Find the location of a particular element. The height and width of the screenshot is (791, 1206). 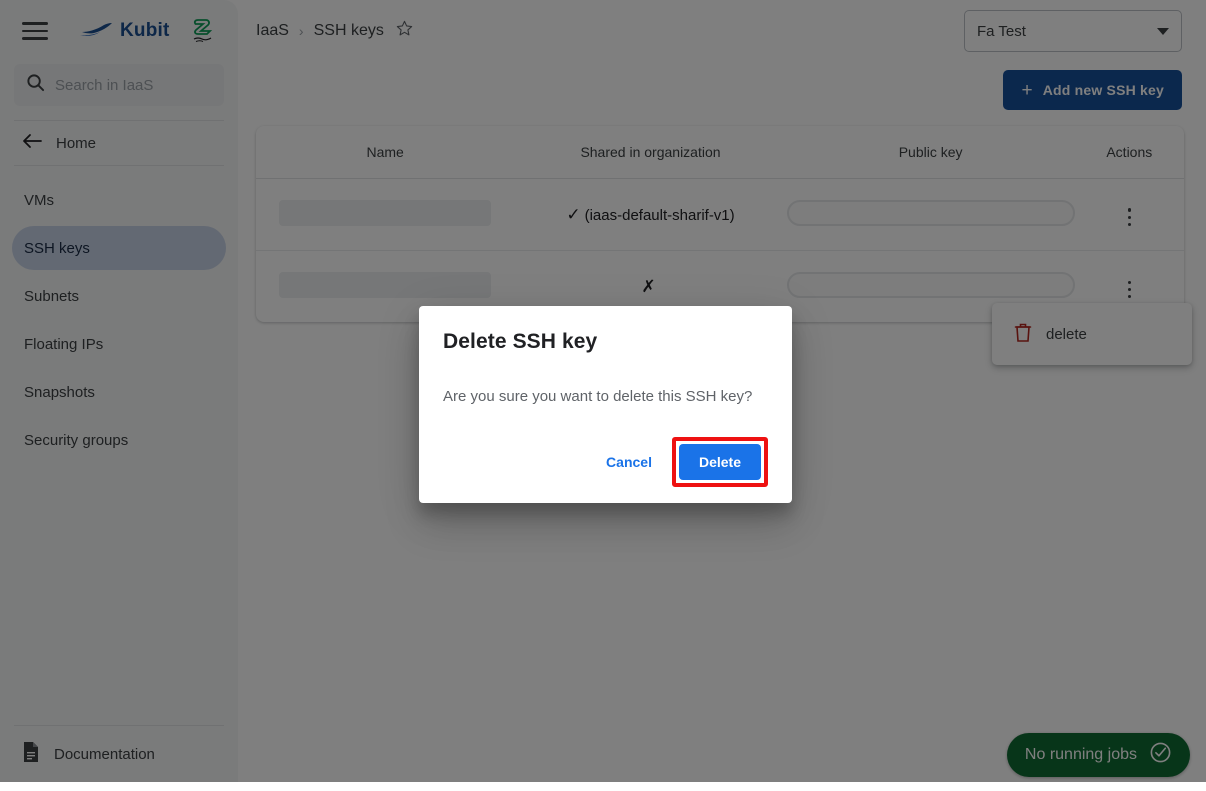

cancel-button: Cancel is located at coordinates (629, 462).